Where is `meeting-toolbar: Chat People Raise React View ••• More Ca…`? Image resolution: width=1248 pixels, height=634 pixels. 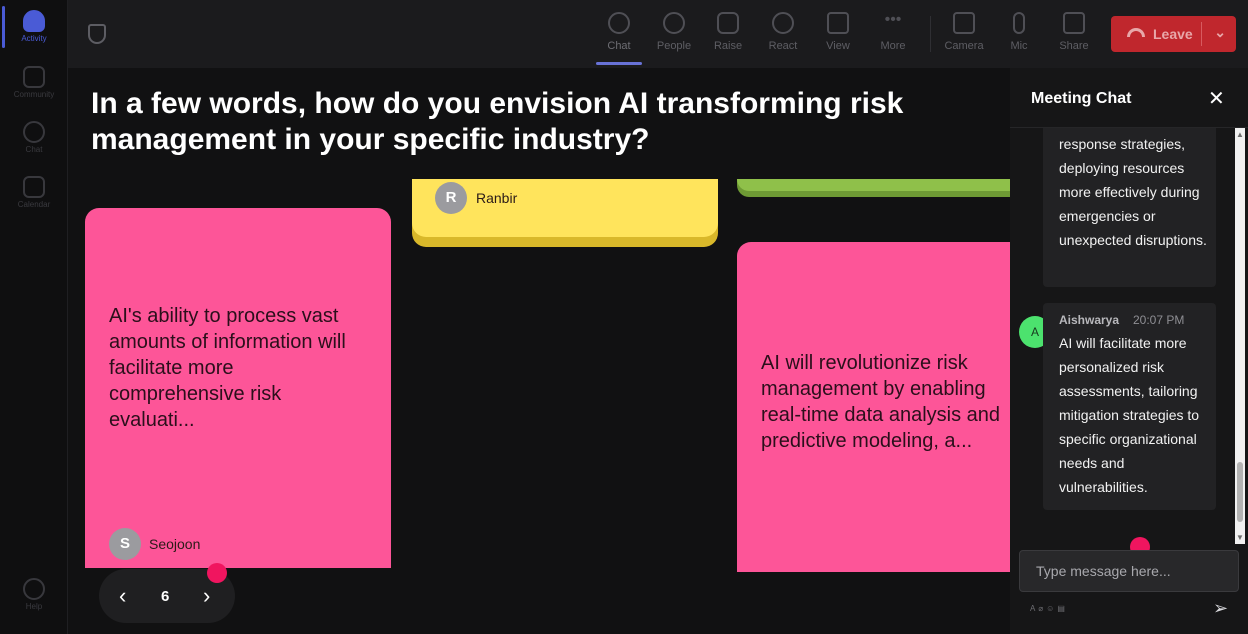
meeting-toolbar: Chat People Raise React View ••• More Ca… is located at coordinates (658, 34).